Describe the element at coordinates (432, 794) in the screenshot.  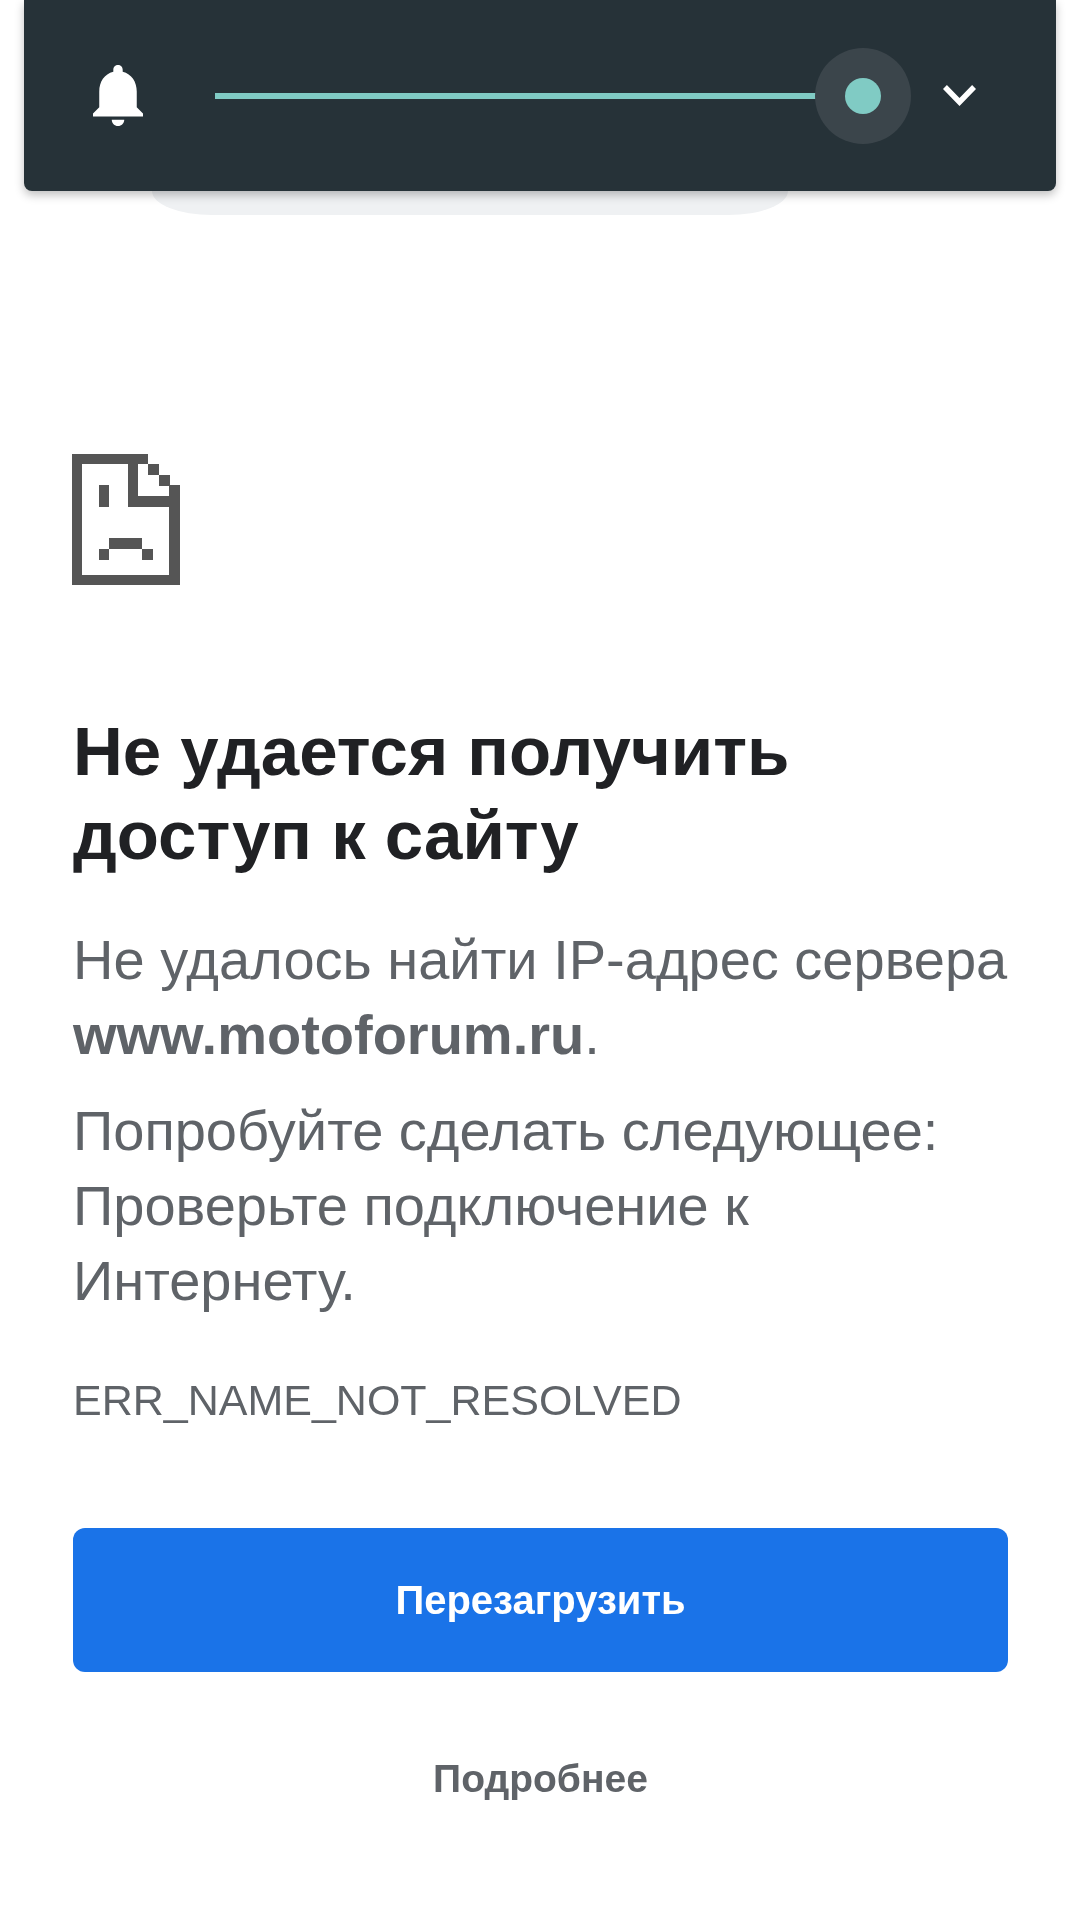
I see `error-heading: Не удается получить доступ к сайту` at that location.